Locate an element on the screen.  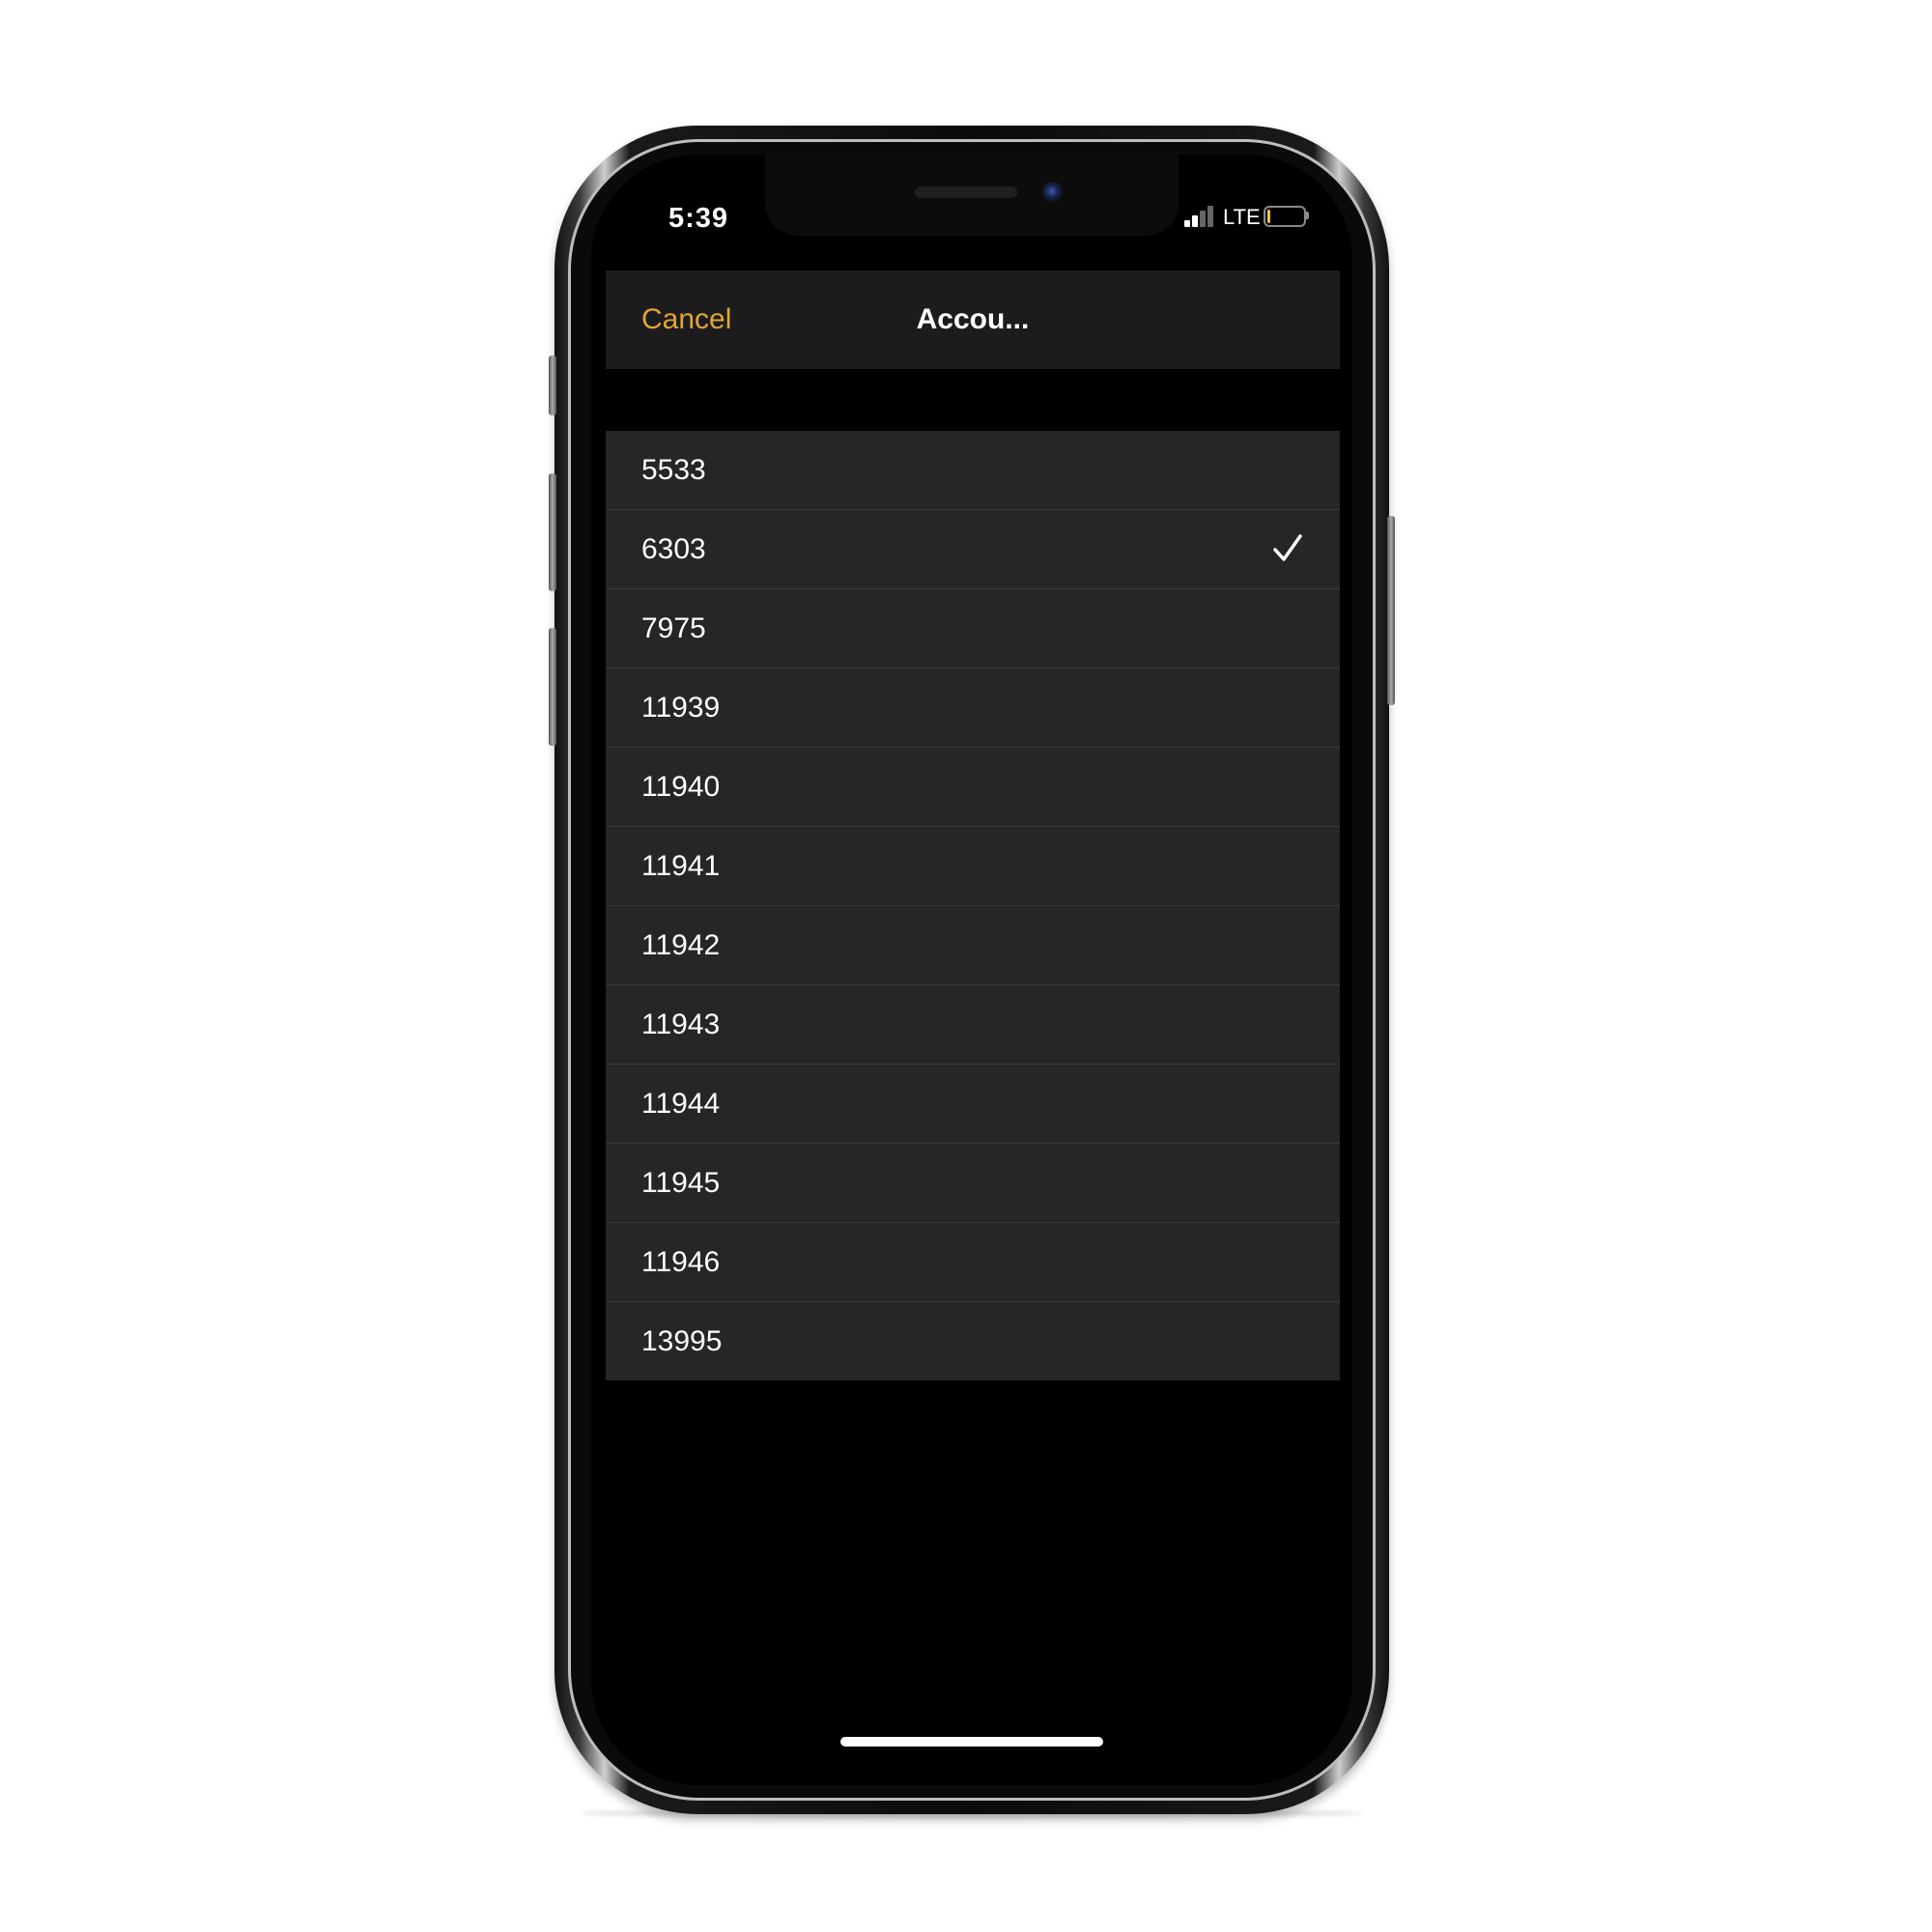
account-row: 7975 is located at coordinates (973, 628).